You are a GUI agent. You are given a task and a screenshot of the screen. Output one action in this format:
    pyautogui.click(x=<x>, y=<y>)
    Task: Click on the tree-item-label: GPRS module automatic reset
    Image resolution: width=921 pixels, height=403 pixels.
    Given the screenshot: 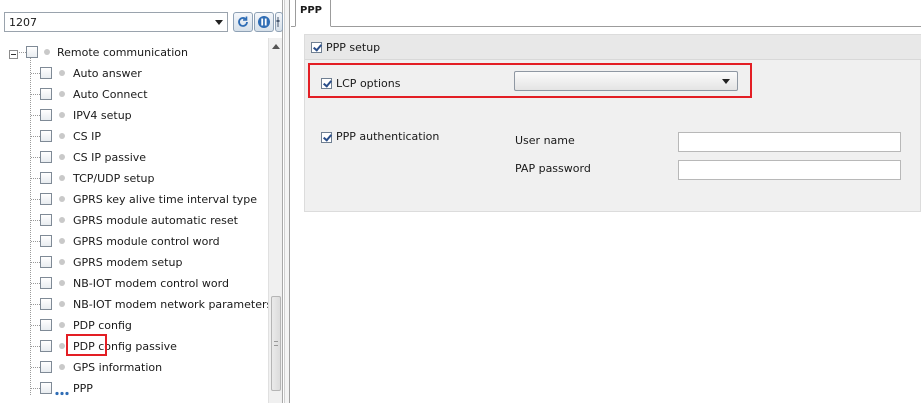 What is the action you would take?
    pyautogui.click(x=155, y=220)
    